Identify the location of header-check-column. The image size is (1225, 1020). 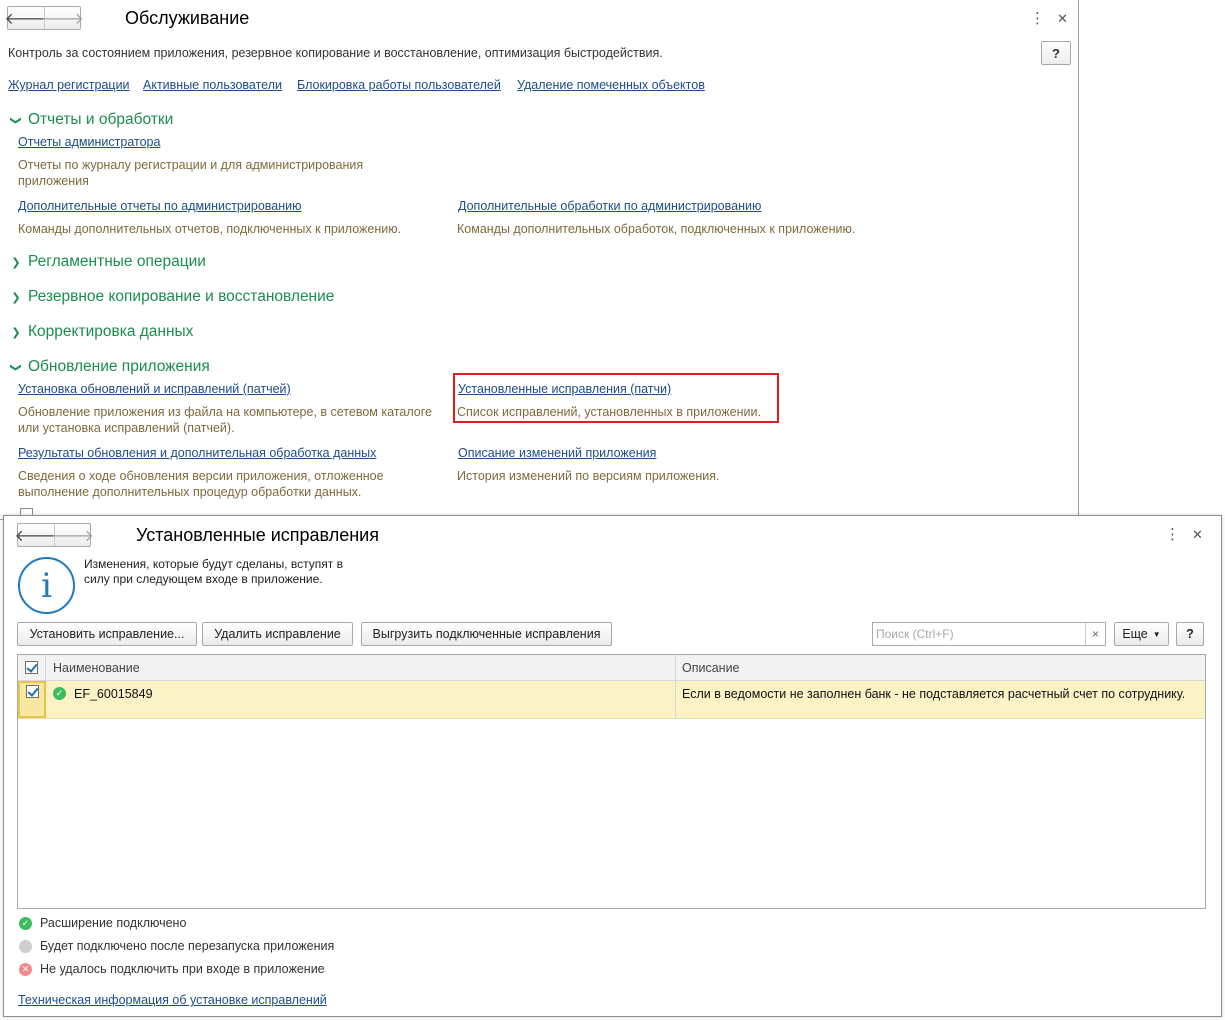
(32, 667).